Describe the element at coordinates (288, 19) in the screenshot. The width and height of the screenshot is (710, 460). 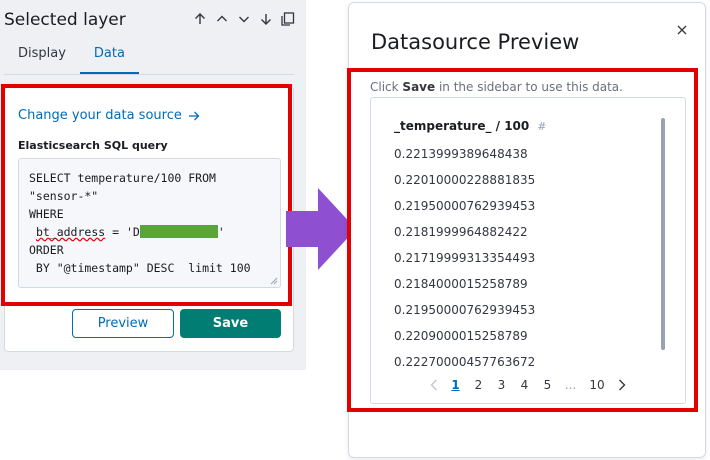
I see `copy-icon` at that location.